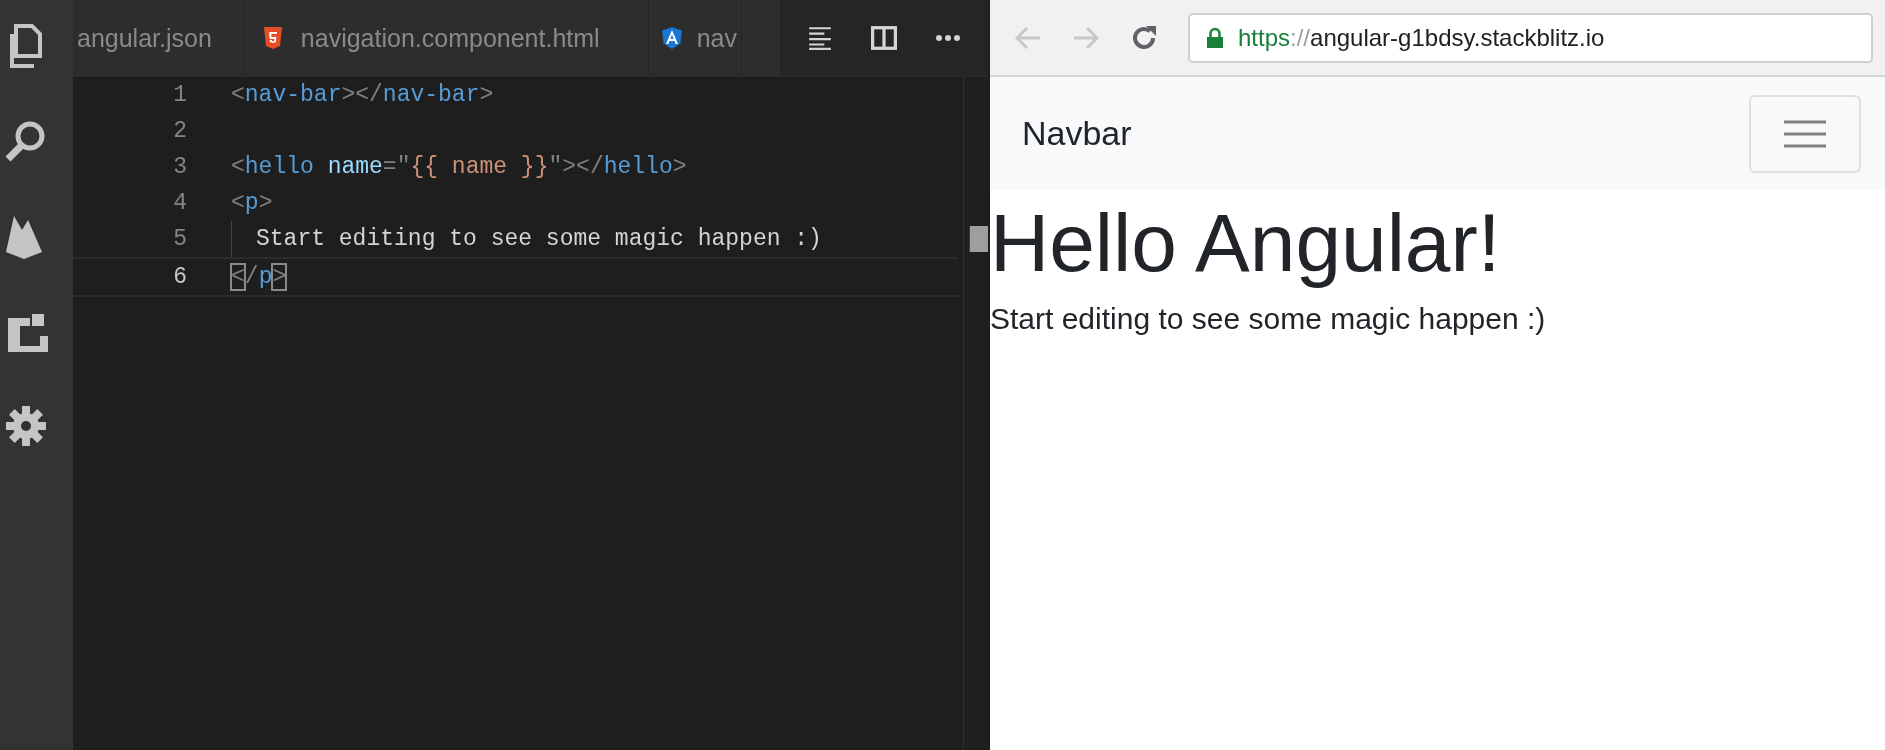  I want to click on line-number: 6, so click(179, 277).